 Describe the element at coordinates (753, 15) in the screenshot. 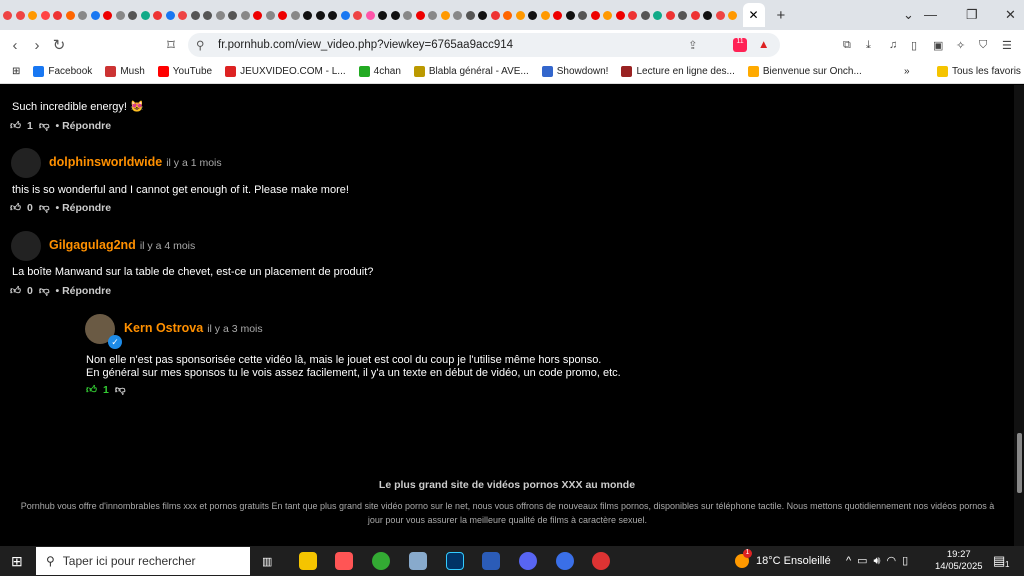

I see `active-tab-close-icon: ✕` at that location.